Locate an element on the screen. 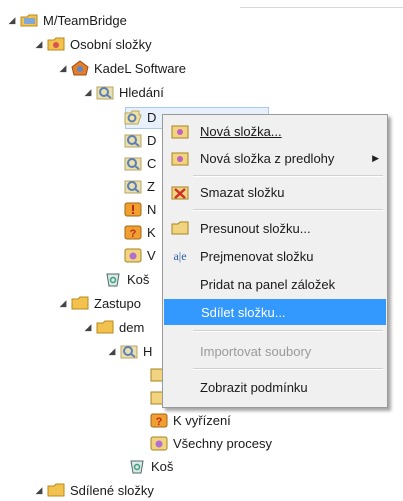 This screenshot has height=501, width=403. company-icon is located at coordinates (80, 68).